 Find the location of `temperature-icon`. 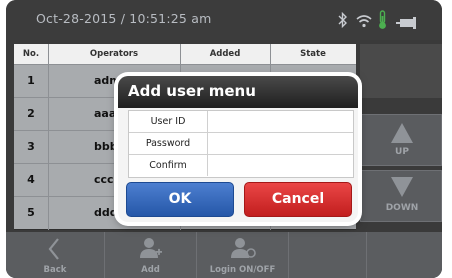

temperature-icon is located at coordinates (382, 22).